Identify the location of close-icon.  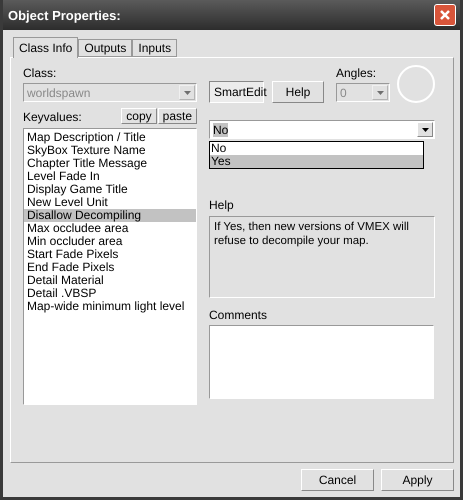
(445, 15).